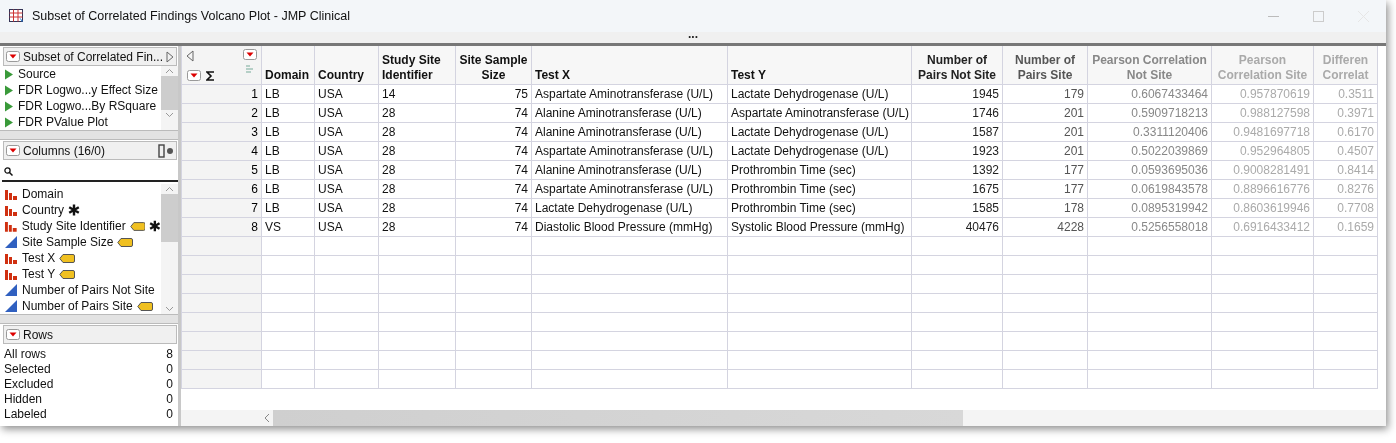  Describe the element at coordinates (39, 274) in the screenshot. I see `column-name: Test Y` at that location.